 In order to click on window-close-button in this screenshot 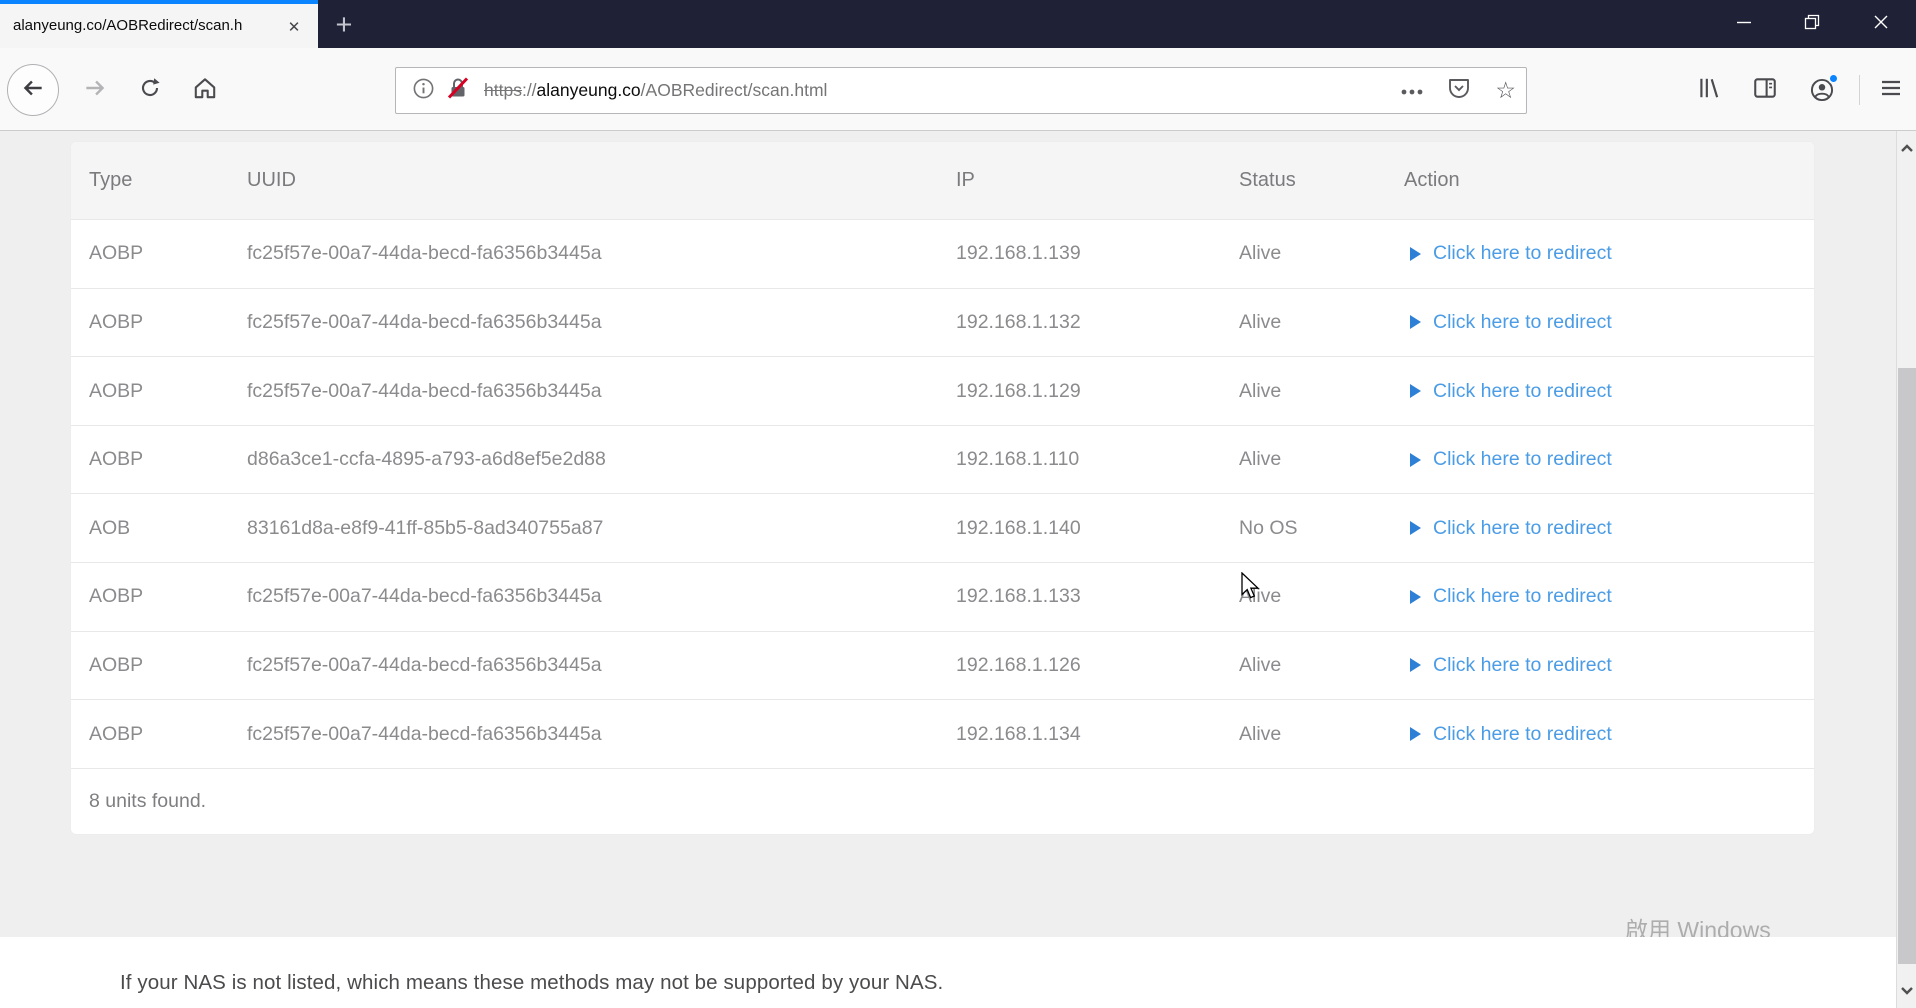, I will do `click(1881, 24)`.